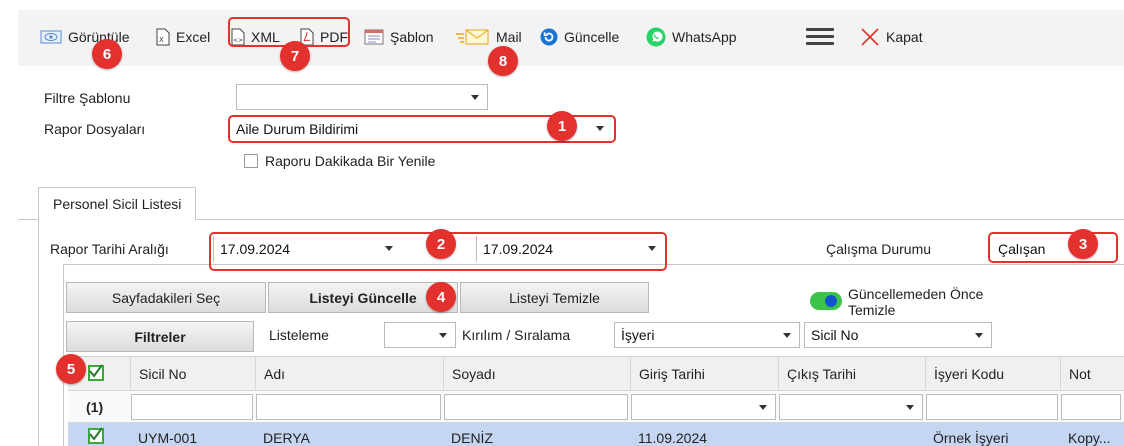  Describe the element at coordinates (879, 249) in the screenshot. I see `work-status-label: Çalışma Durumu` at that location.